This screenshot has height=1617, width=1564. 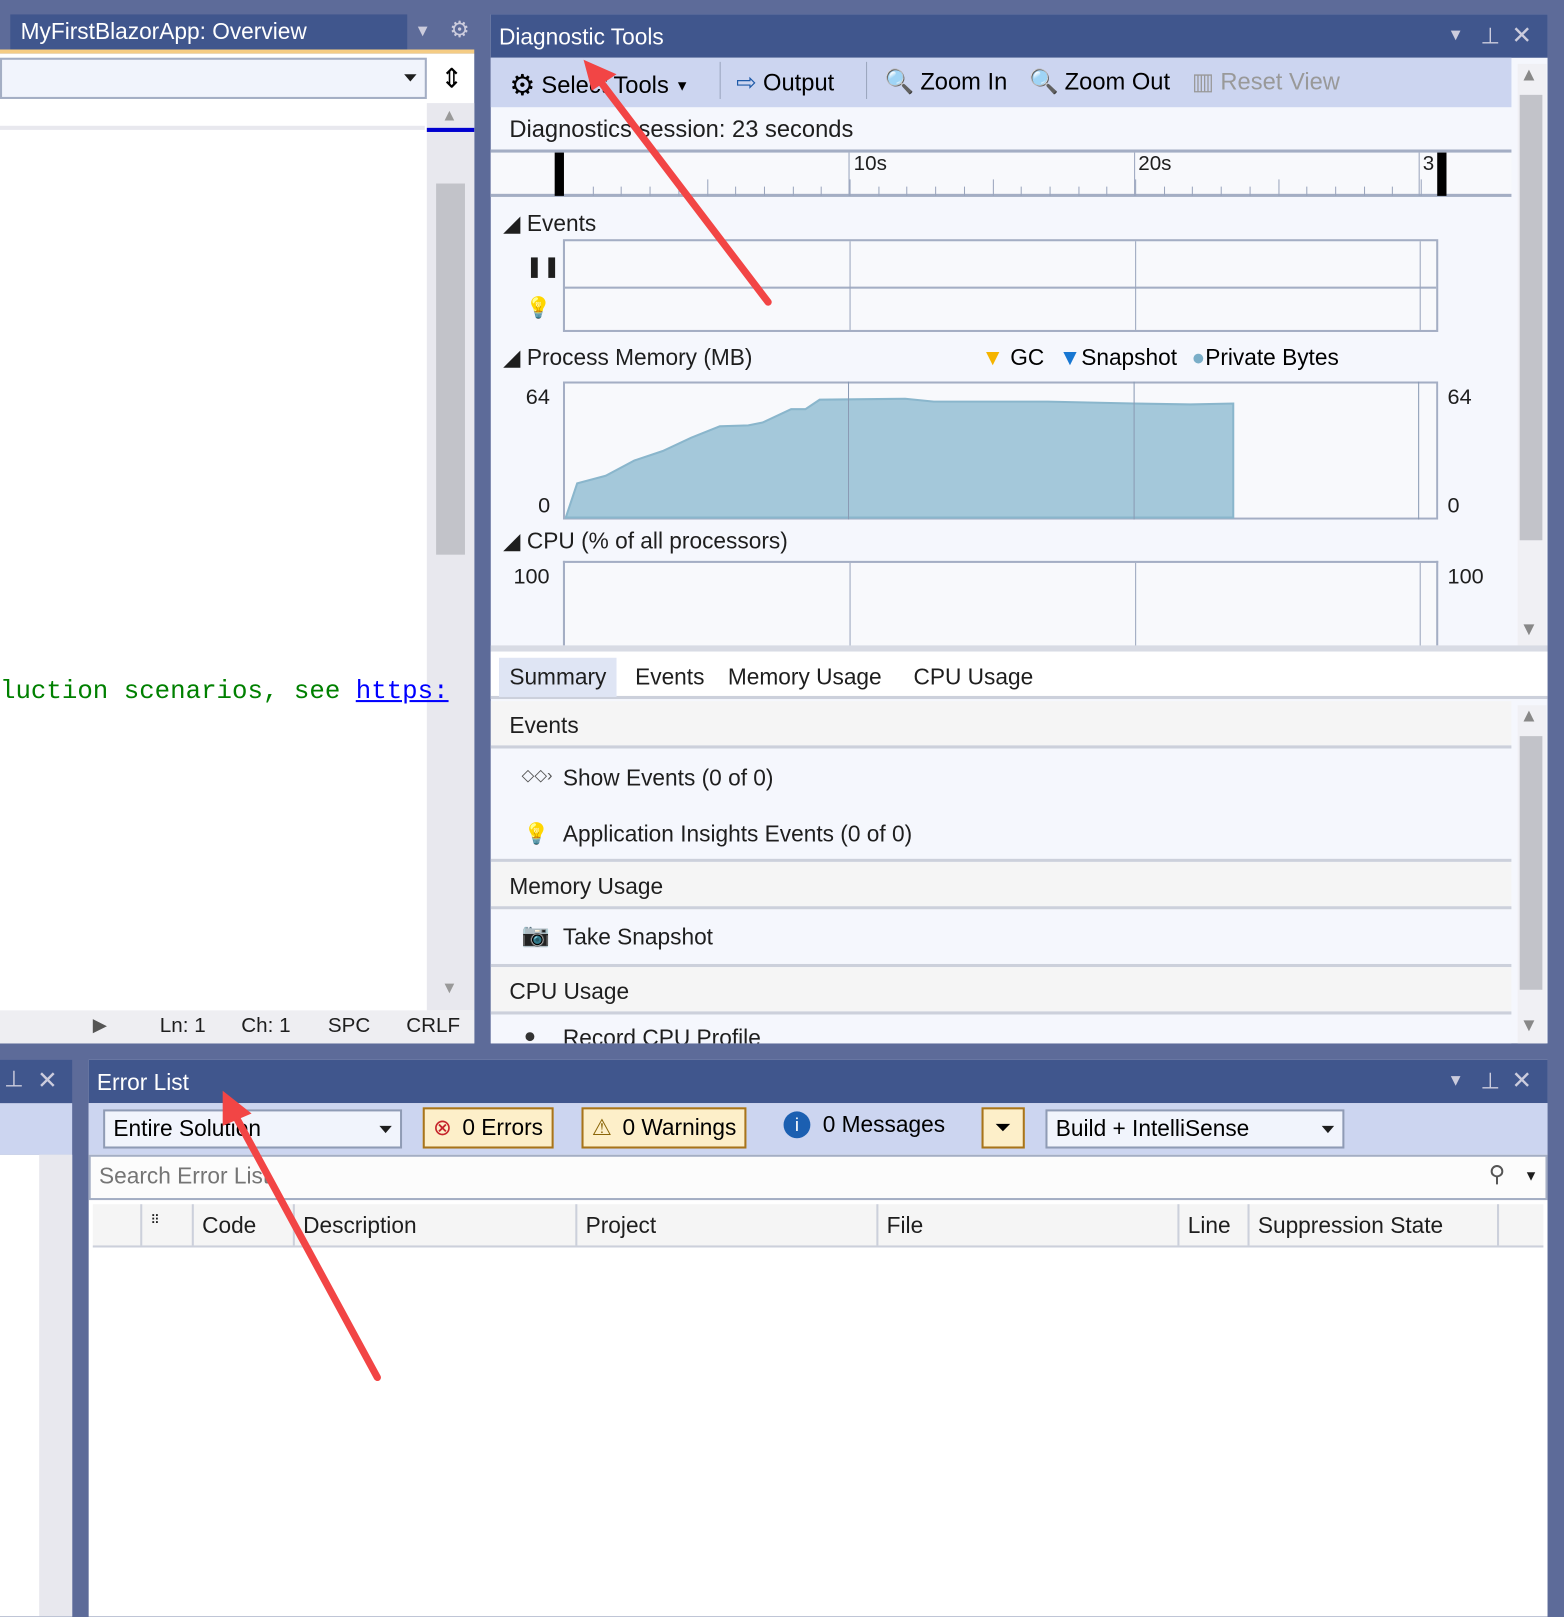 I want to click on tab-memory-usage: Memory Usage, so click(x=805, y=677).